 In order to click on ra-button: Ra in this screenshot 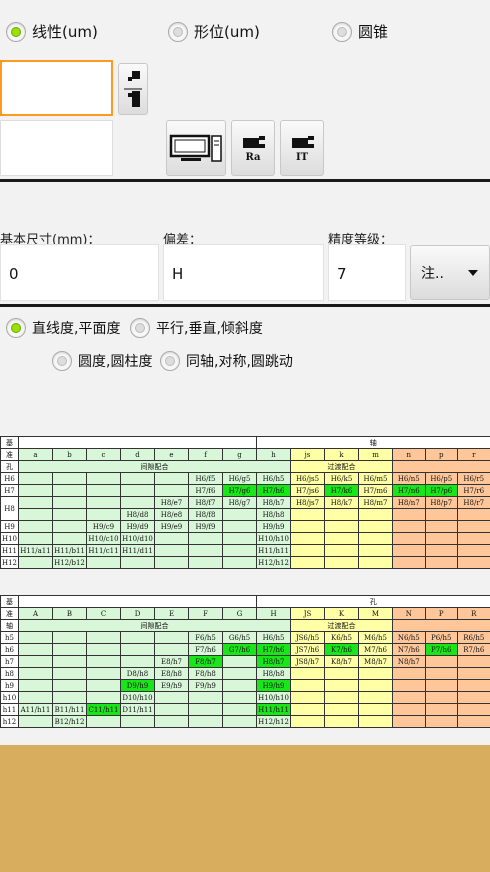, I will do `click(253, 148)`.